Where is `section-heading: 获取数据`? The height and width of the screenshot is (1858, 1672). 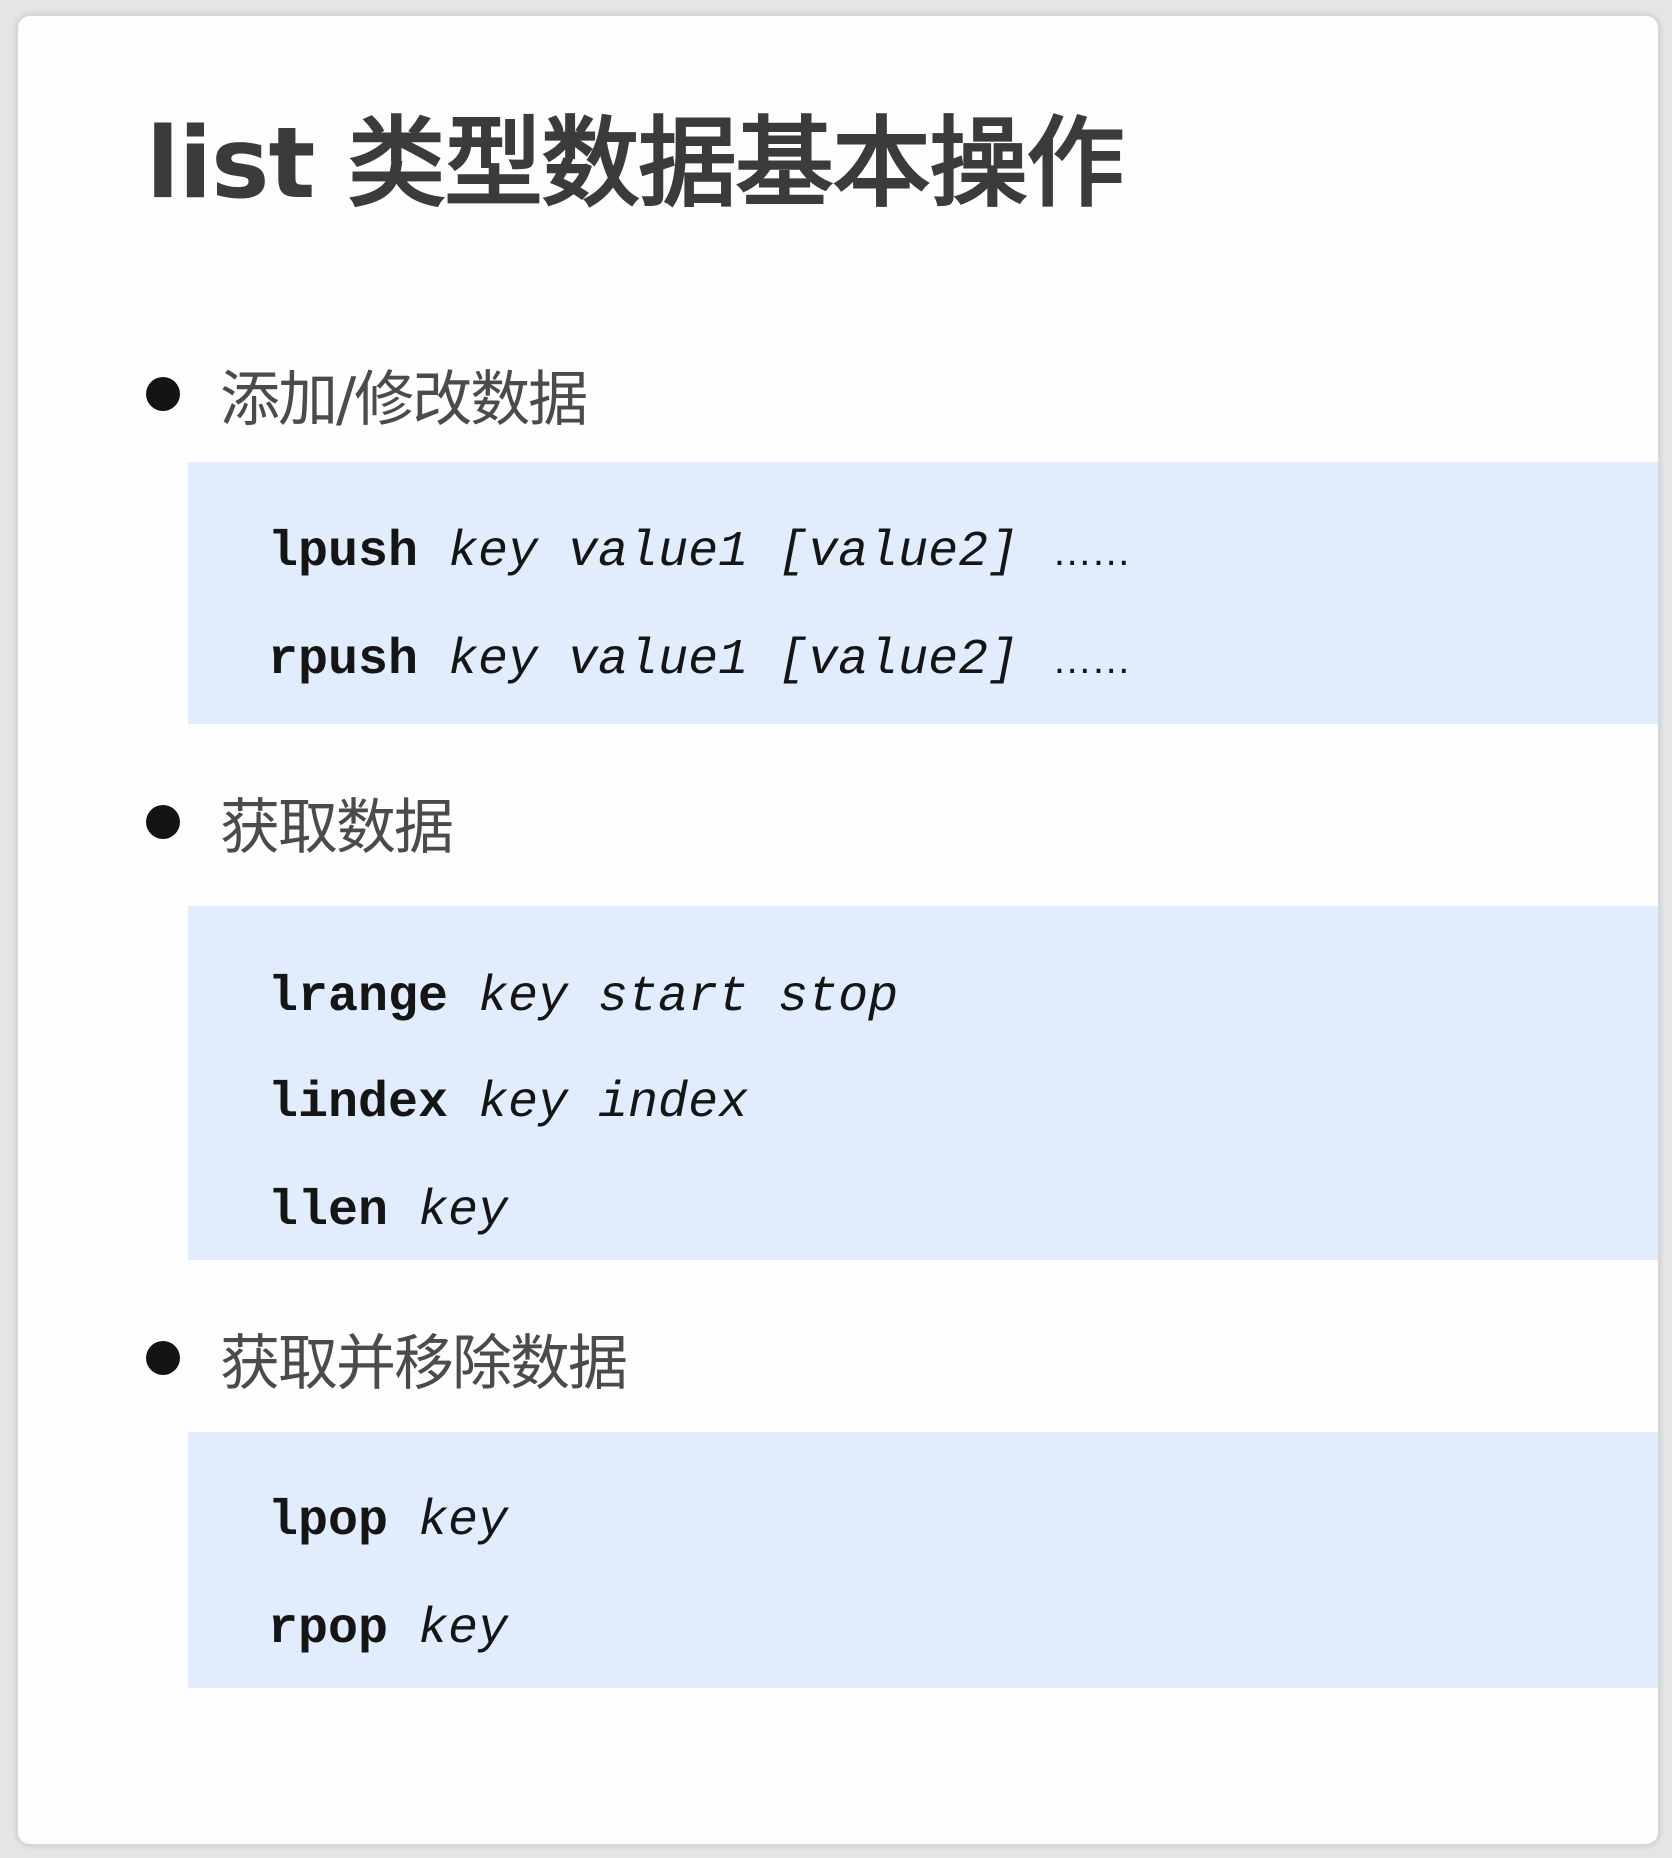
section-heading: 获取数据 is located at coordinates (300, 822).